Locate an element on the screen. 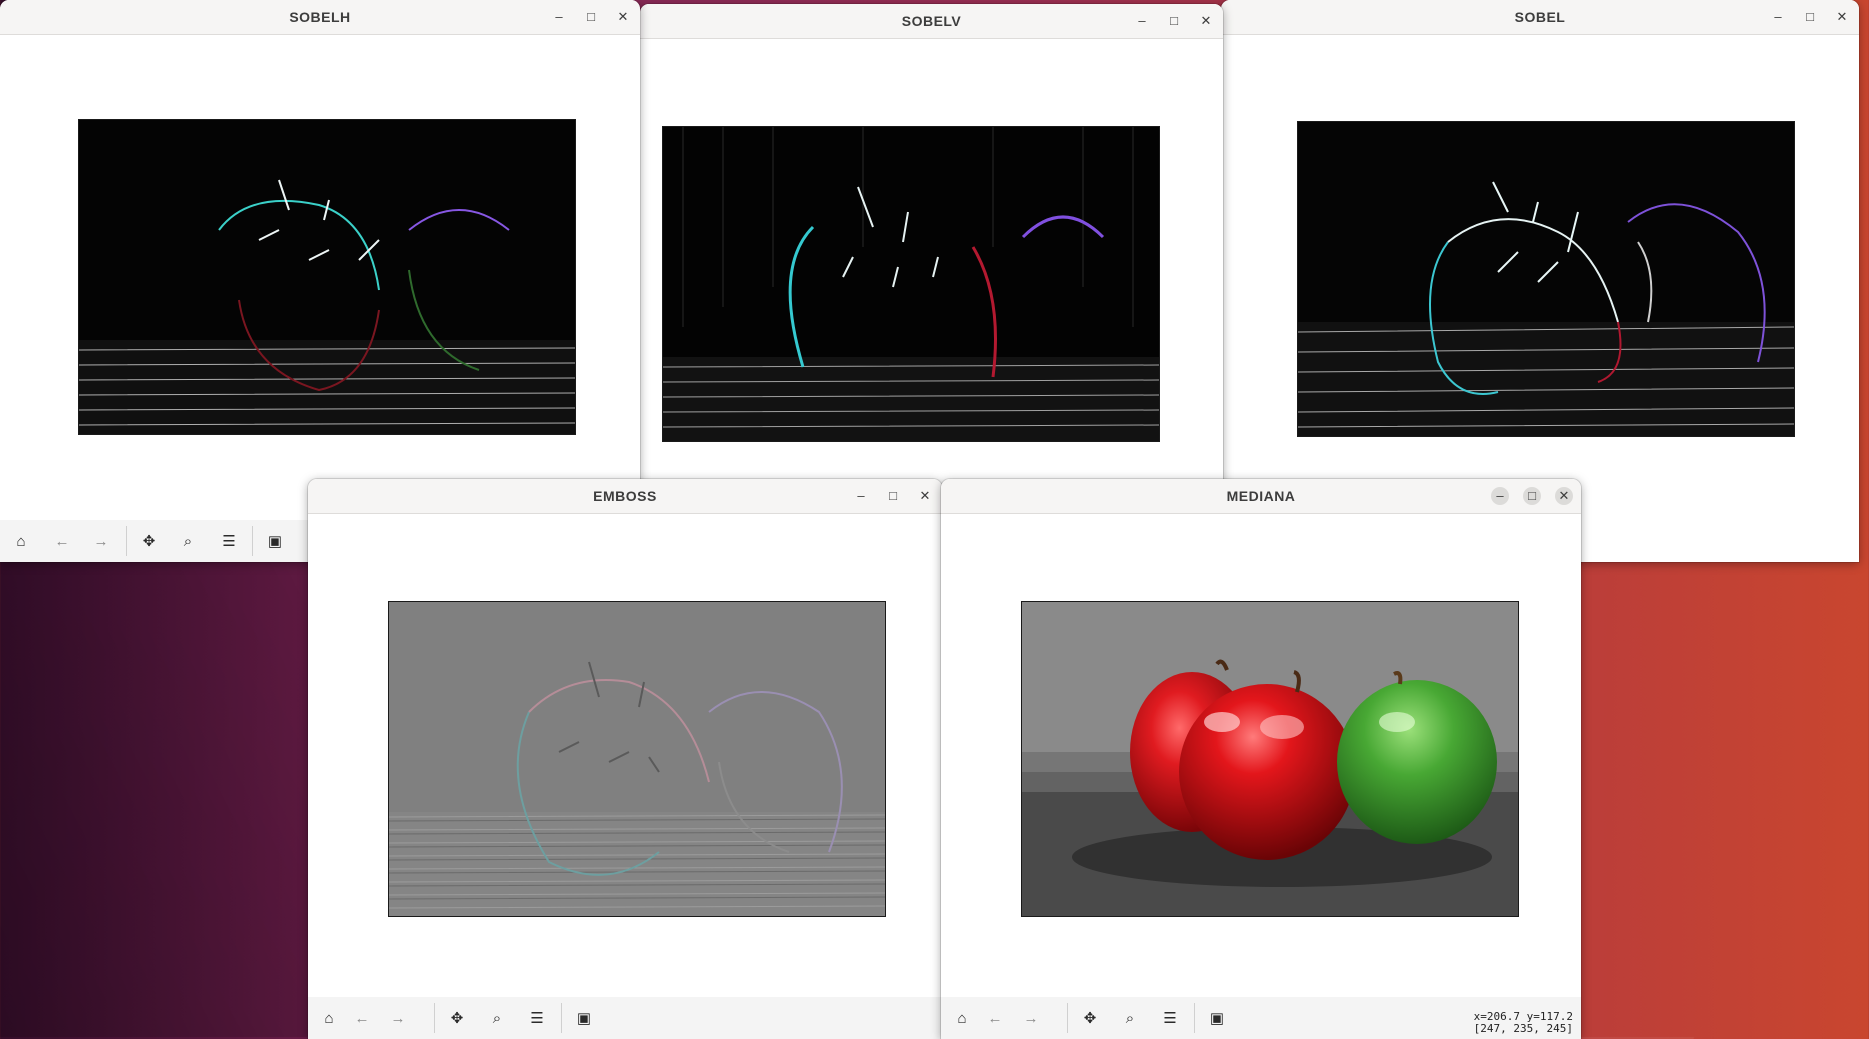  emboss-image is located at coordinates (637, 759).